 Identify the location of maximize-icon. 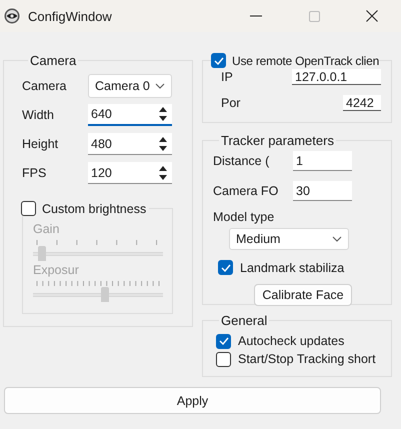
(314, 16).